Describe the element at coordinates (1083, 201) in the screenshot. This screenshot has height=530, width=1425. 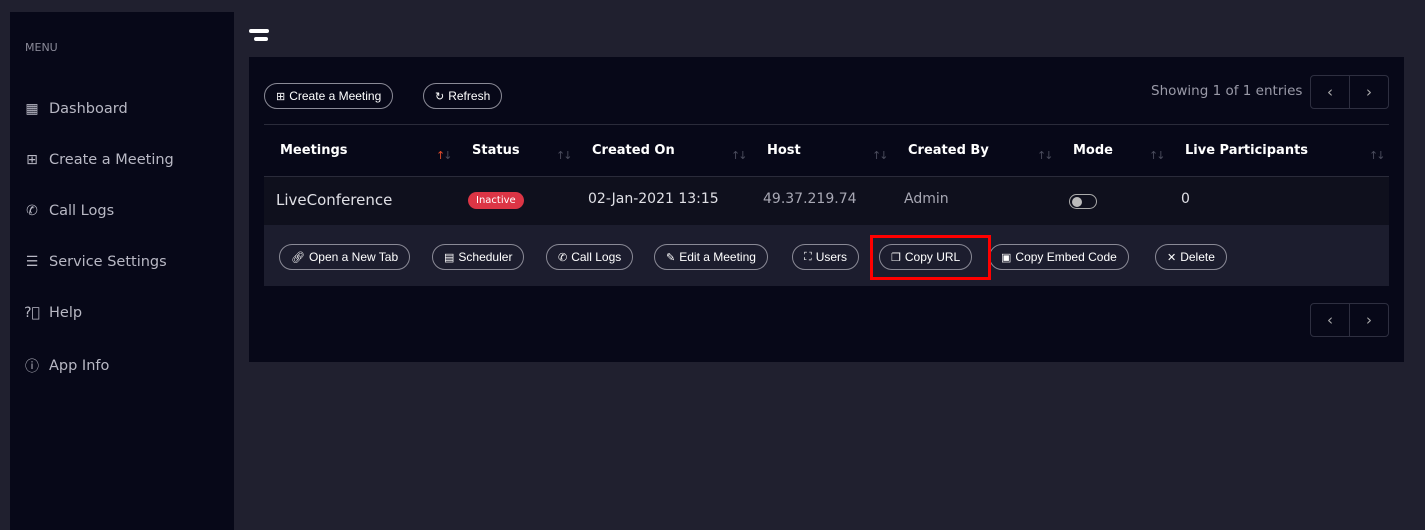
I see `mode-toggle` at that location.